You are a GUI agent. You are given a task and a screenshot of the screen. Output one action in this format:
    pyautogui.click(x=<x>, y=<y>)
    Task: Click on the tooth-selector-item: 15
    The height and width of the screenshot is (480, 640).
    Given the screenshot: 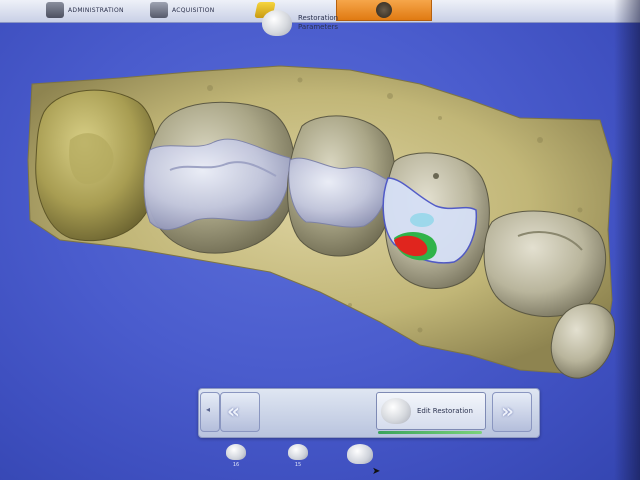 What is the action you would take?
    pyautogui.click(x=298, y=459)
    